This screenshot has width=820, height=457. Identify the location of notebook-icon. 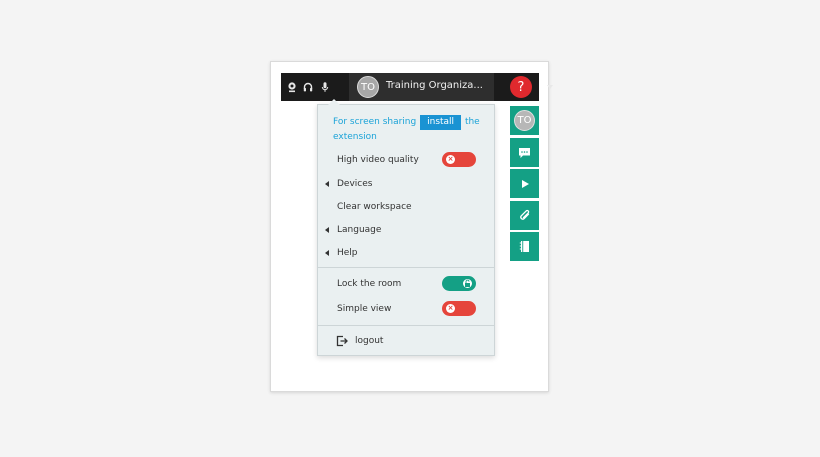
(524, 246).